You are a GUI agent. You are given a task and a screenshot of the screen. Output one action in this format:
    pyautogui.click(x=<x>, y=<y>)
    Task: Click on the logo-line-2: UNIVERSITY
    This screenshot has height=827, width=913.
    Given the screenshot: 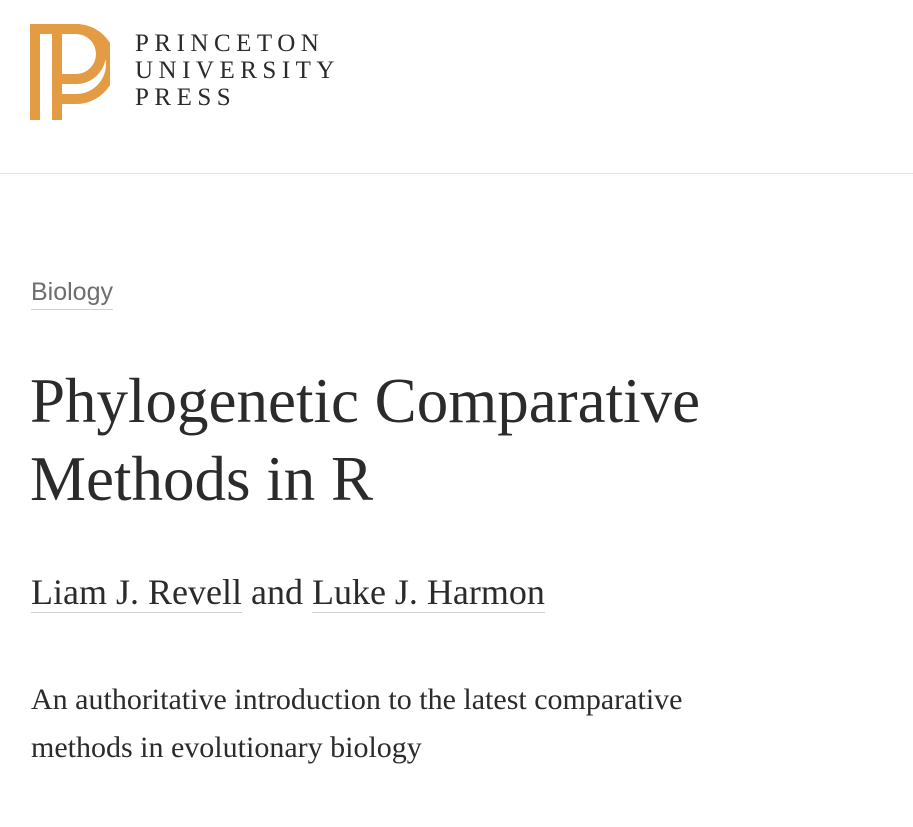 What is the action you would take?
    pyautogui.click(x=237, y=70)
    